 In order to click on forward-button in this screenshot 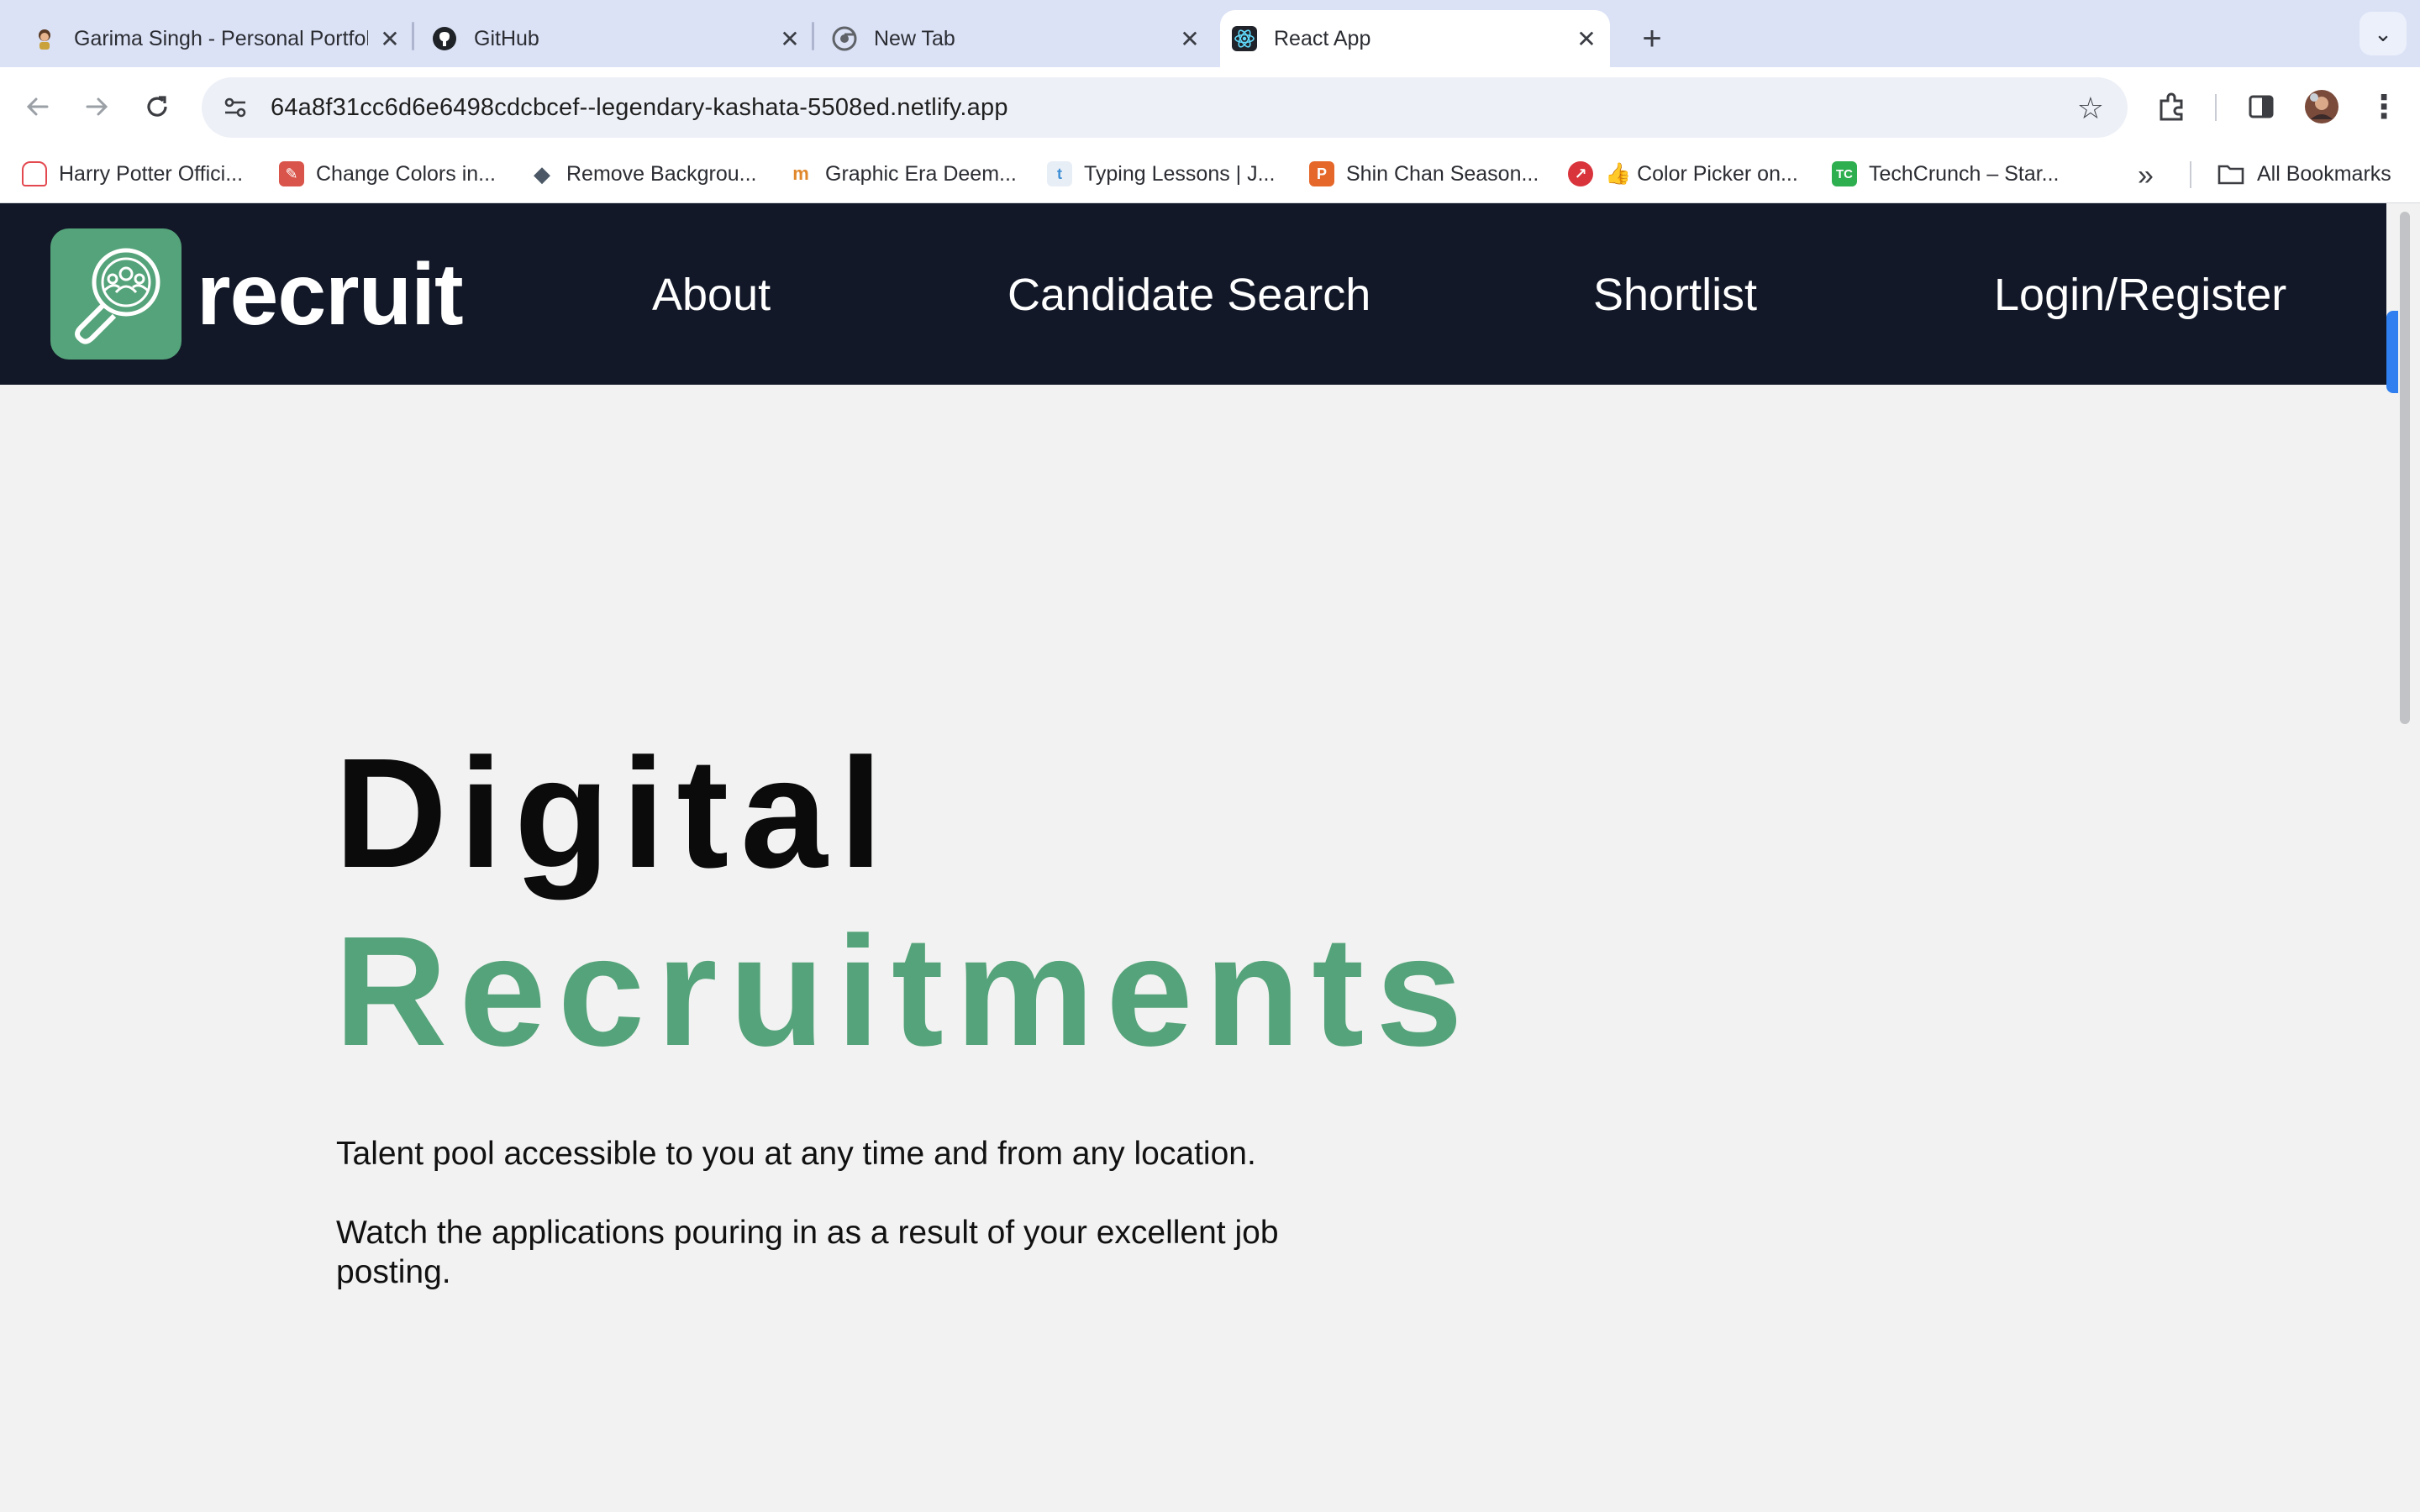, I will do `click(97, 107)`.